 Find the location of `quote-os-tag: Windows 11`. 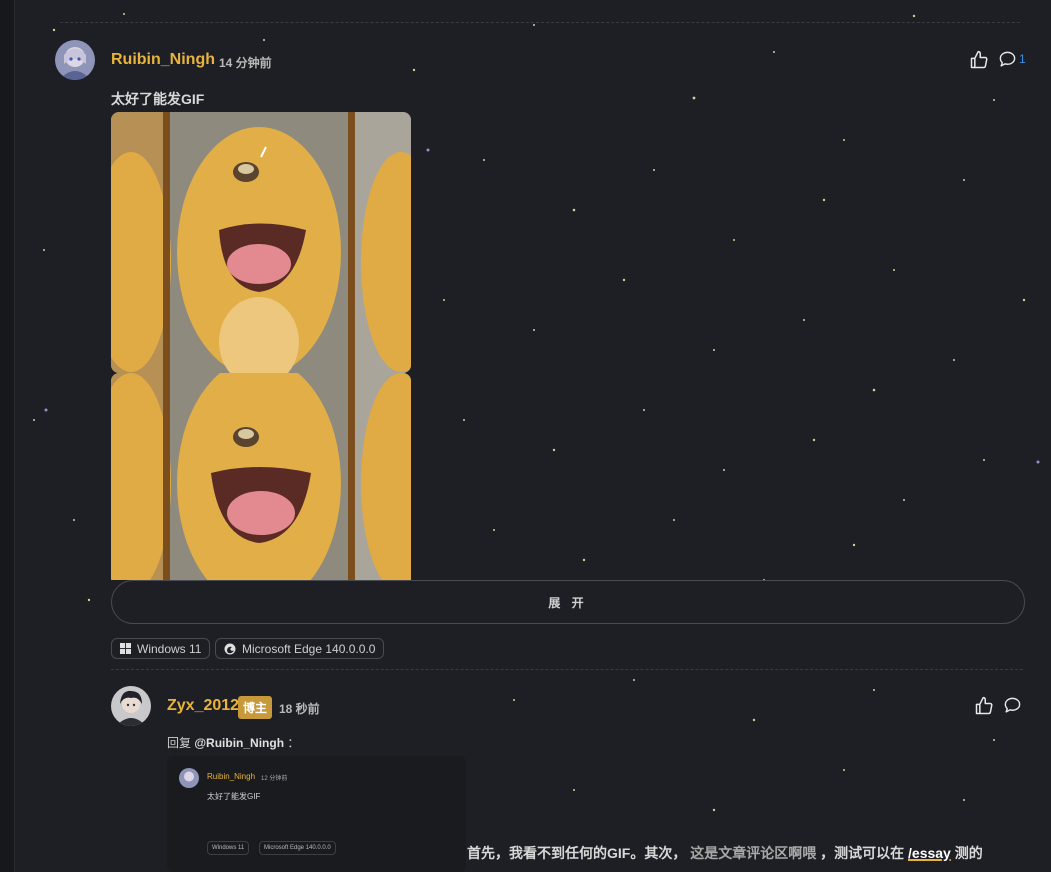

quote-os-tag: Windows 11 is located at coordinates (228, 848).